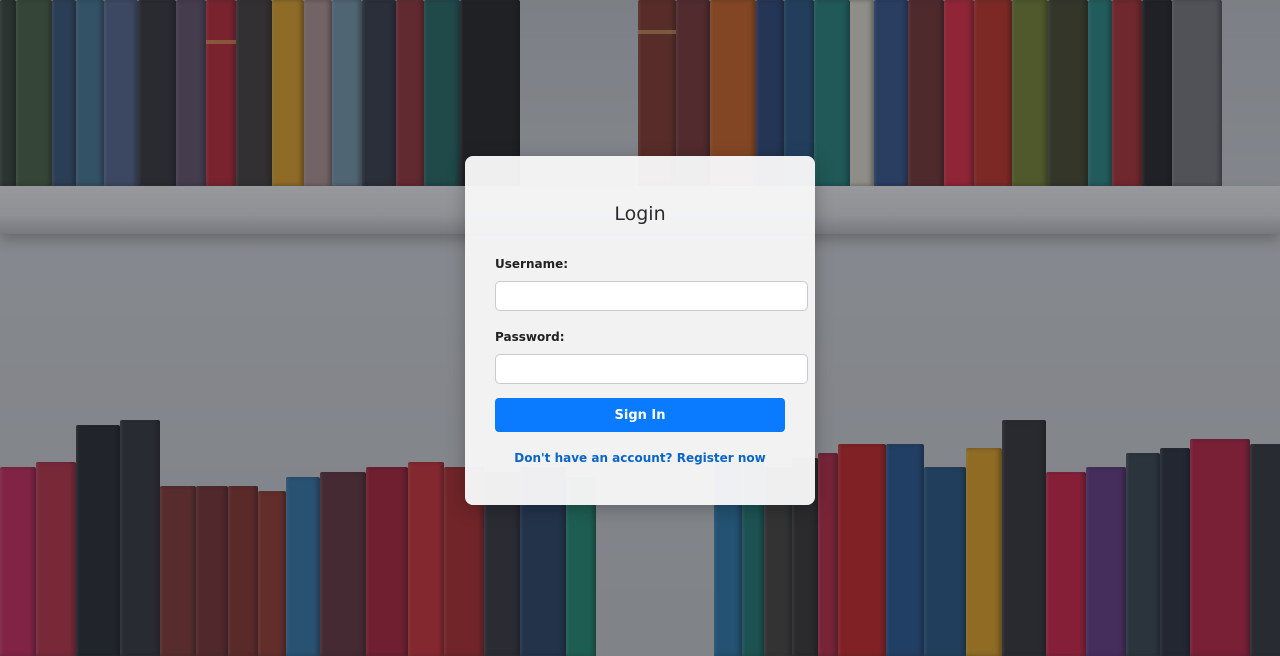 The height and width of the screenshot is (656, 1280). I want to click on password-input, so click(651, 369).